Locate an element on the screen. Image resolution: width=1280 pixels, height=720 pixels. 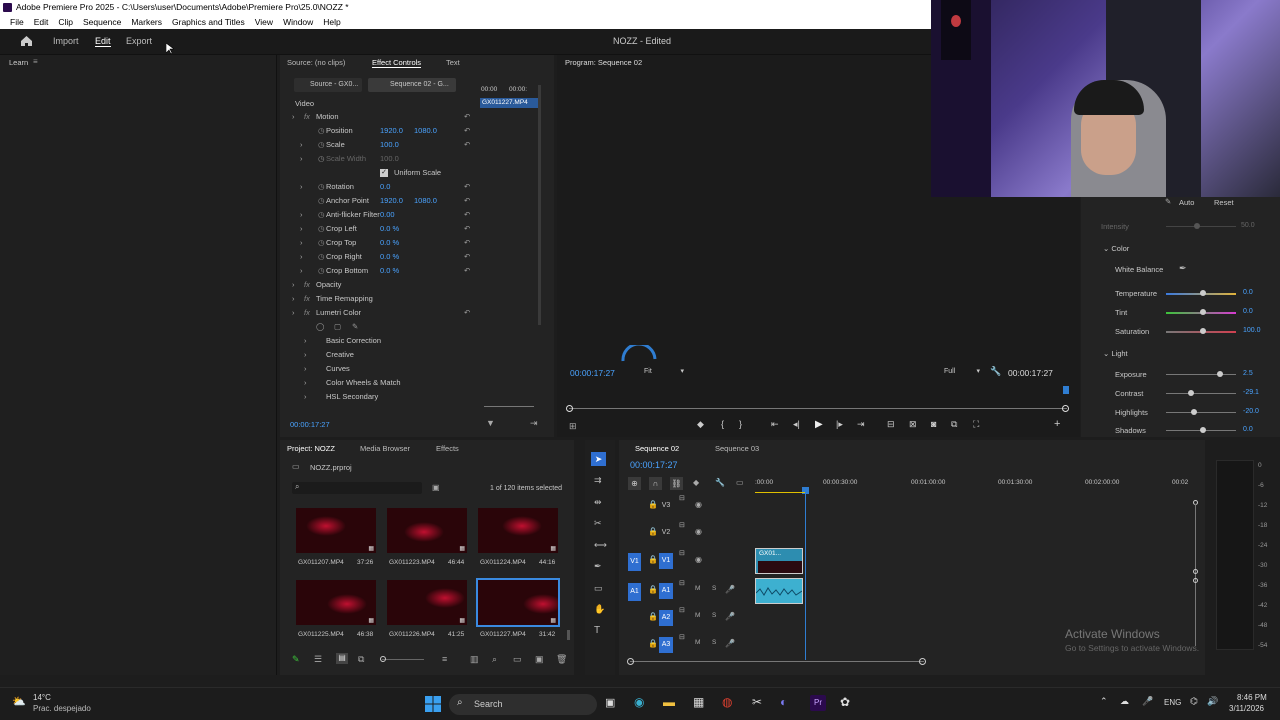
settings-icon: ⊞ is located at coordinates (573, 426).